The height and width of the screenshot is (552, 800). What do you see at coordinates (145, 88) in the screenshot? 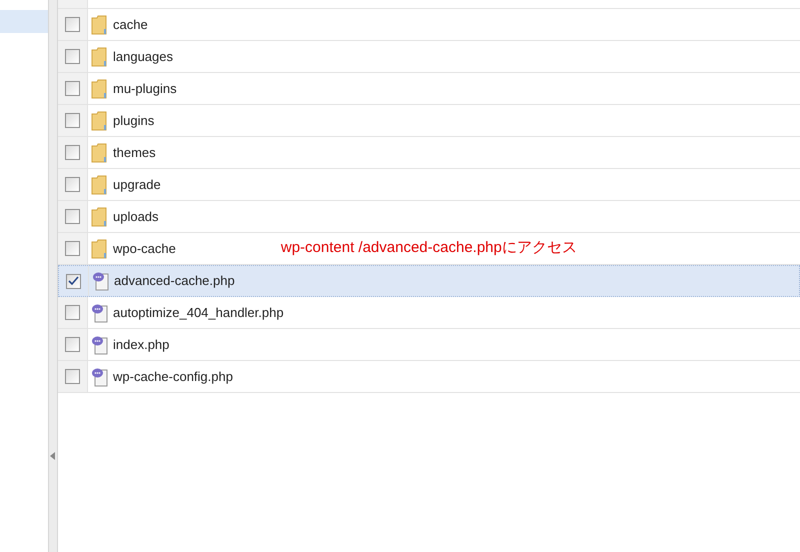
I see `file-name: mu-plugins` at bounding box center [145, 88].